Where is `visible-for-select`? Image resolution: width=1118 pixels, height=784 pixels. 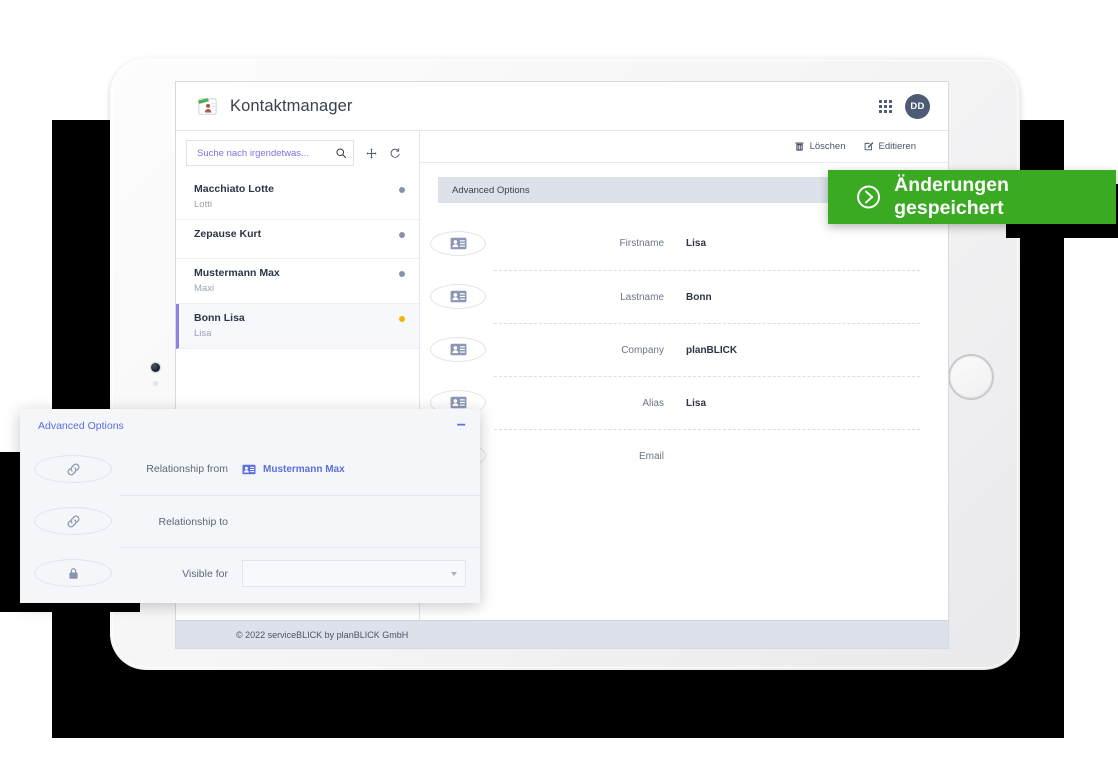 visible-for-select is located at coordinates (354, 573).